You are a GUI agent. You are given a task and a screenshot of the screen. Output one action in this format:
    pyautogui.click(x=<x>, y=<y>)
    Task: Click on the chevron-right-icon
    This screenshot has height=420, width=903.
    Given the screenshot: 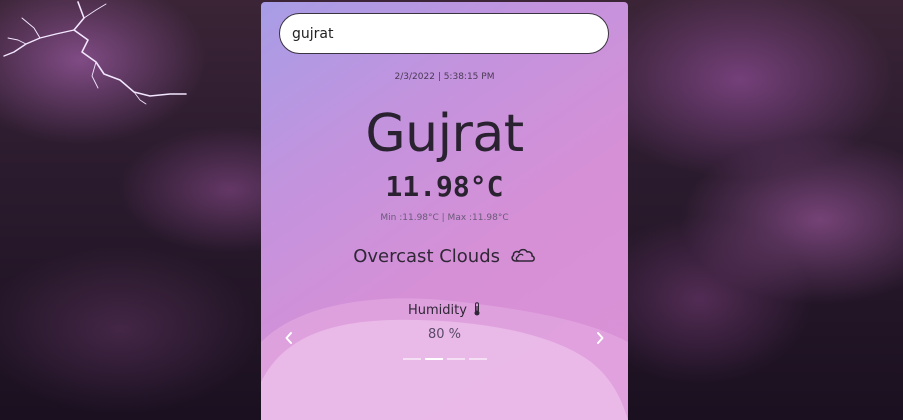 What is the action you would take?
    pyautogui.click(x=600, y=338)
    